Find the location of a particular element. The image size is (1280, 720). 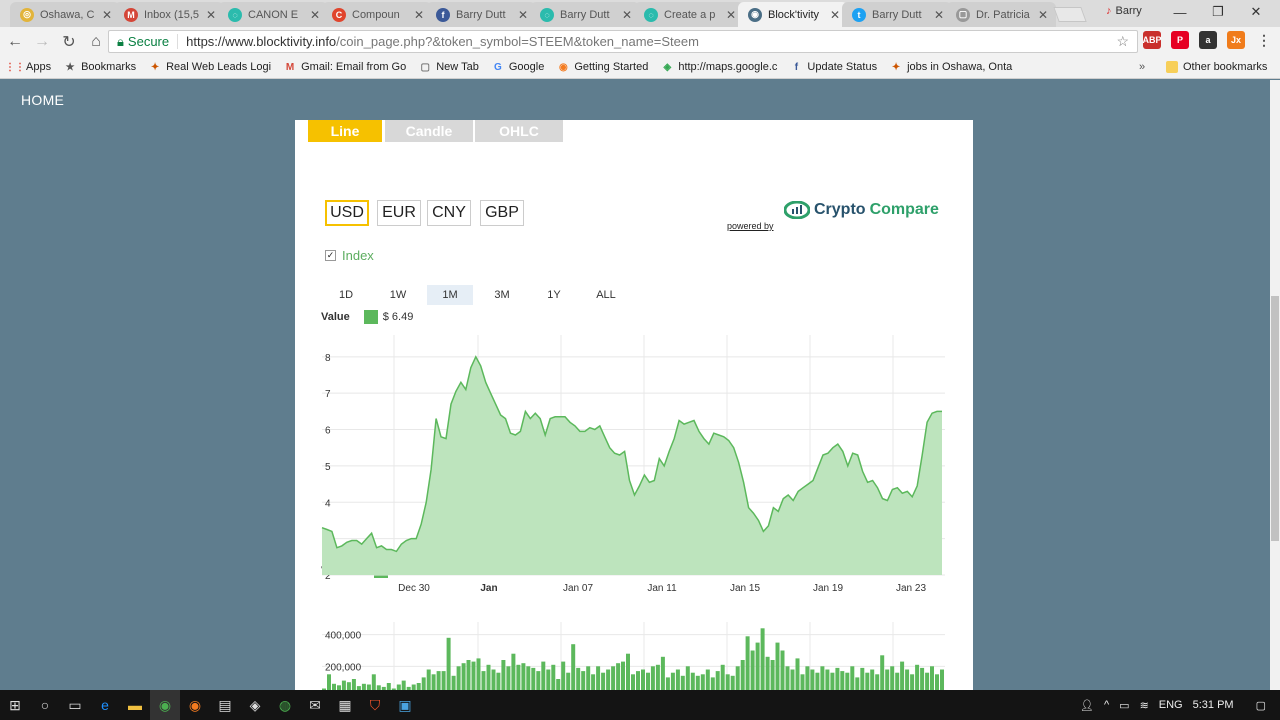

battery-icon: ▭ is located at coordinates (1124, 705).